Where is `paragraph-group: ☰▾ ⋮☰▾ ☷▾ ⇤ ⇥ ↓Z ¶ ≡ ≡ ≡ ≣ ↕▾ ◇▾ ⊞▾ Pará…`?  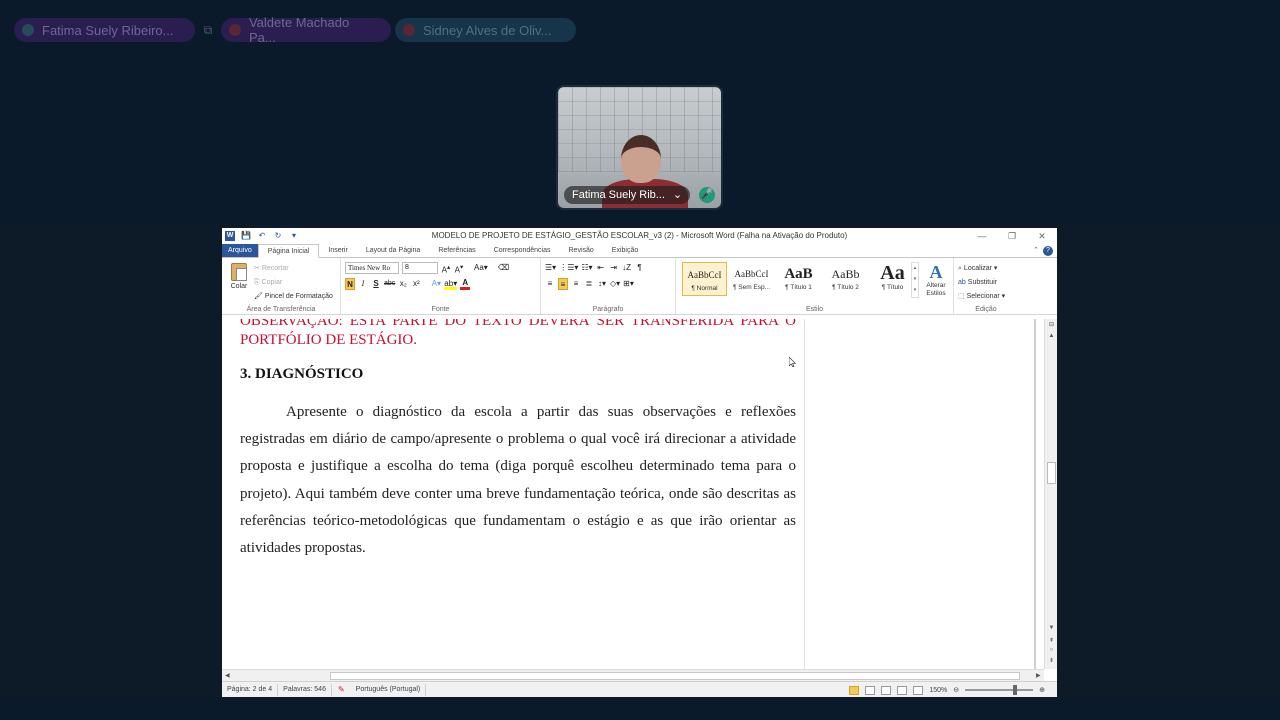 paragraph-group: ☰▾ ⋮☰▾ ☷▾ ⇤ ⇥ ↓Z ¶ ≡ ≡ ≡ ≣ ↕▾ ◇▾ ⊞▾ Pará… is located at coordinates (608, 286).